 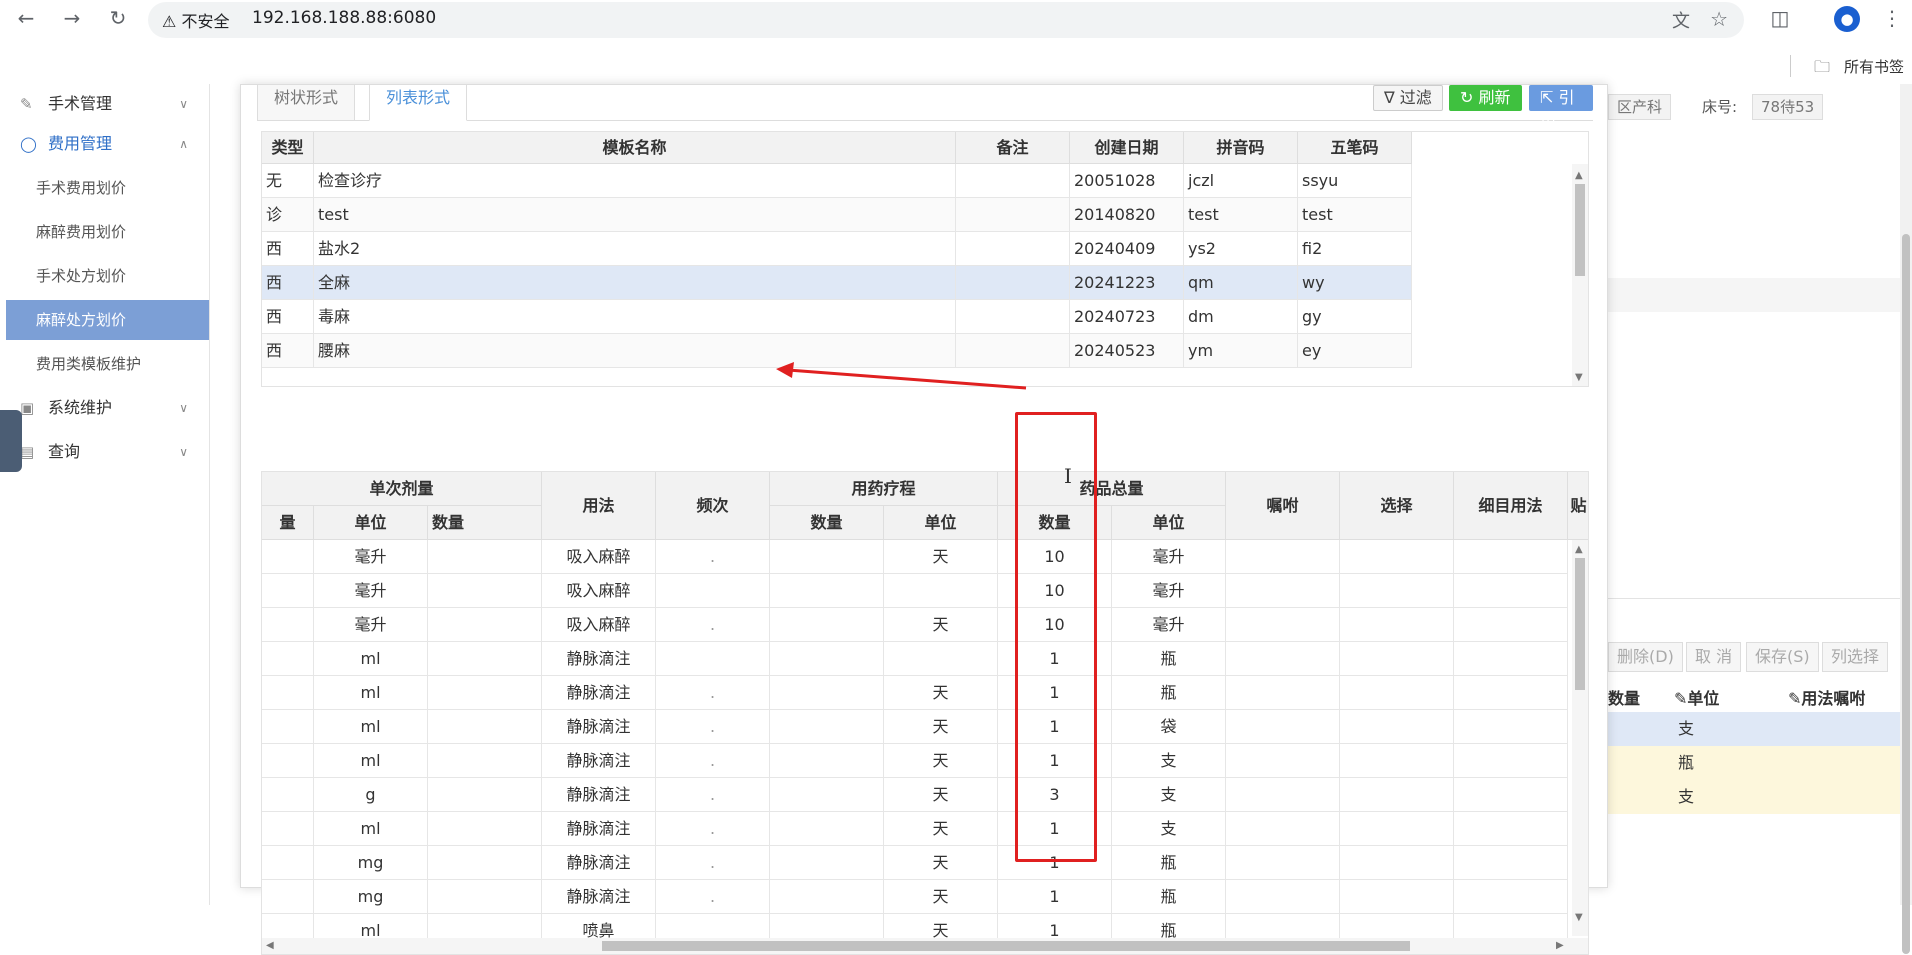 What do you see at coordinates (827, 523) in the screenshot?
I see `header-course-qty: 数量` at bounding box center [827, 523].